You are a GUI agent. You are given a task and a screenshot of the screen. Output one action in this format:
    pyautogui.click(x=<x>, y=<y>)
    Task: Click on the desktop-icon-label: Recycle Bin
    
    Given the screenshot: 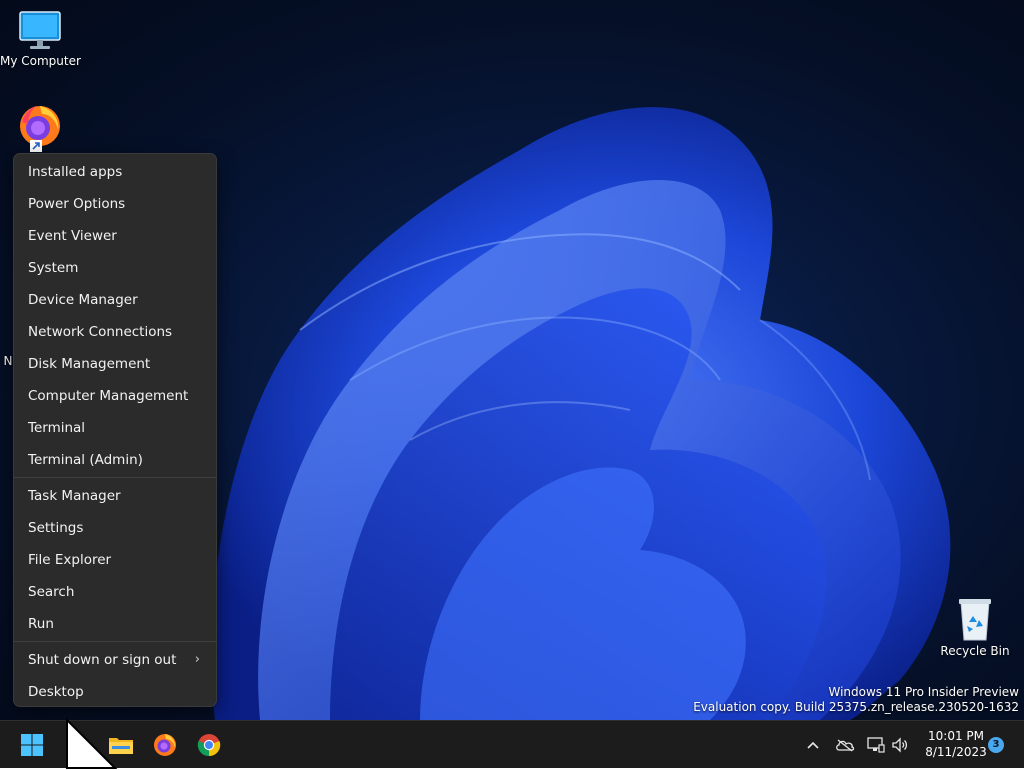 What is the action you would take?
    pyautogui.click(x=975, y=651)
    